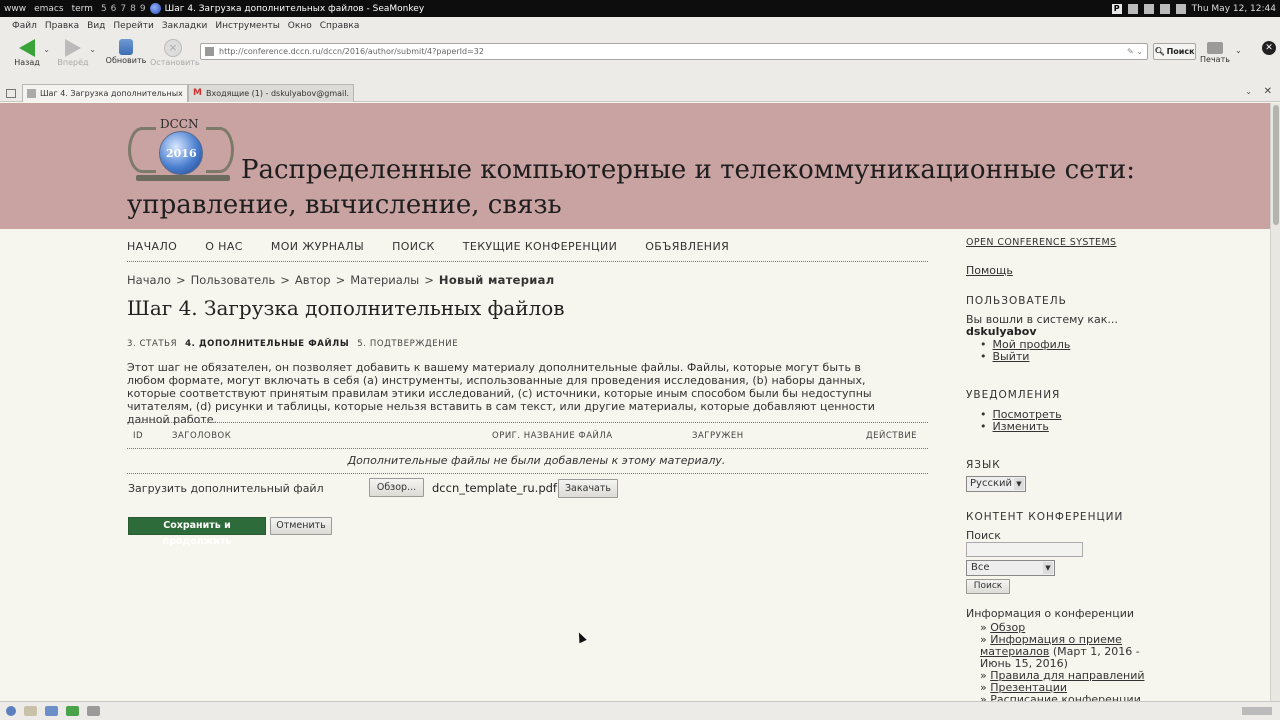 The height and width of the screenshot is (720, 1280). What do you see at coordinates (143, 9) in the screenshot?
I see `workspace-9: 9` at bounding box center [143, 9].